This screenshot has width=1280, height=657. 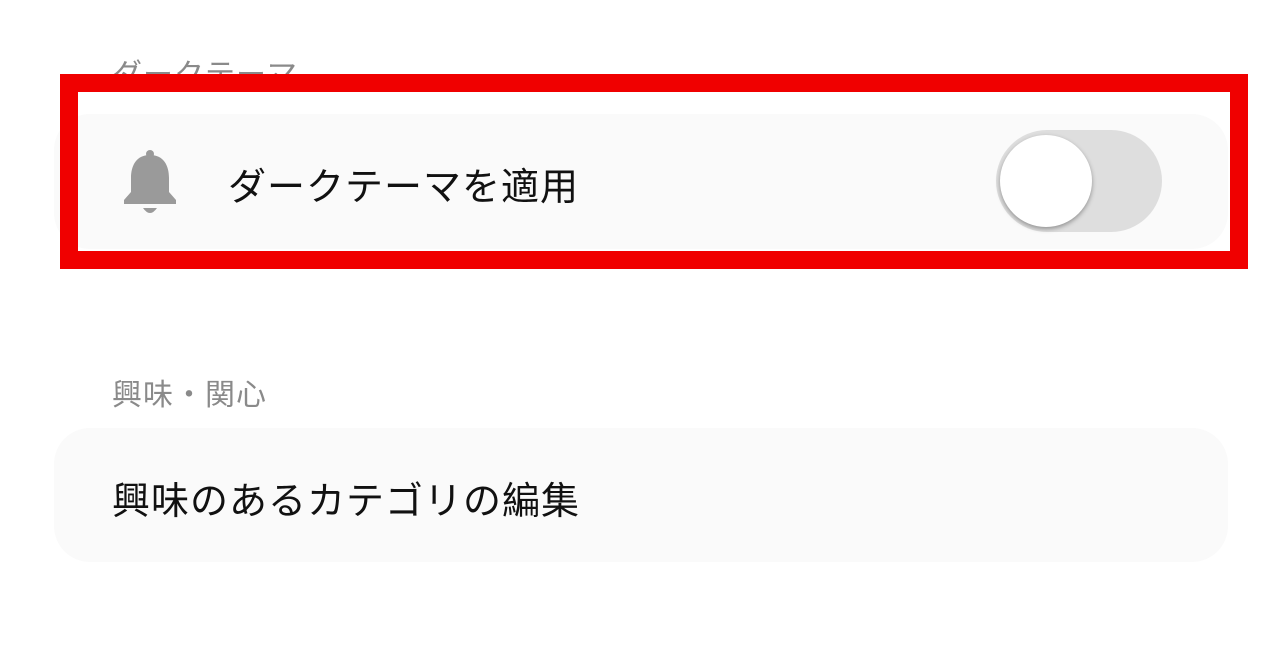 I want to click on section-label-interests: 興味・関心, so click(x=189, y=395).